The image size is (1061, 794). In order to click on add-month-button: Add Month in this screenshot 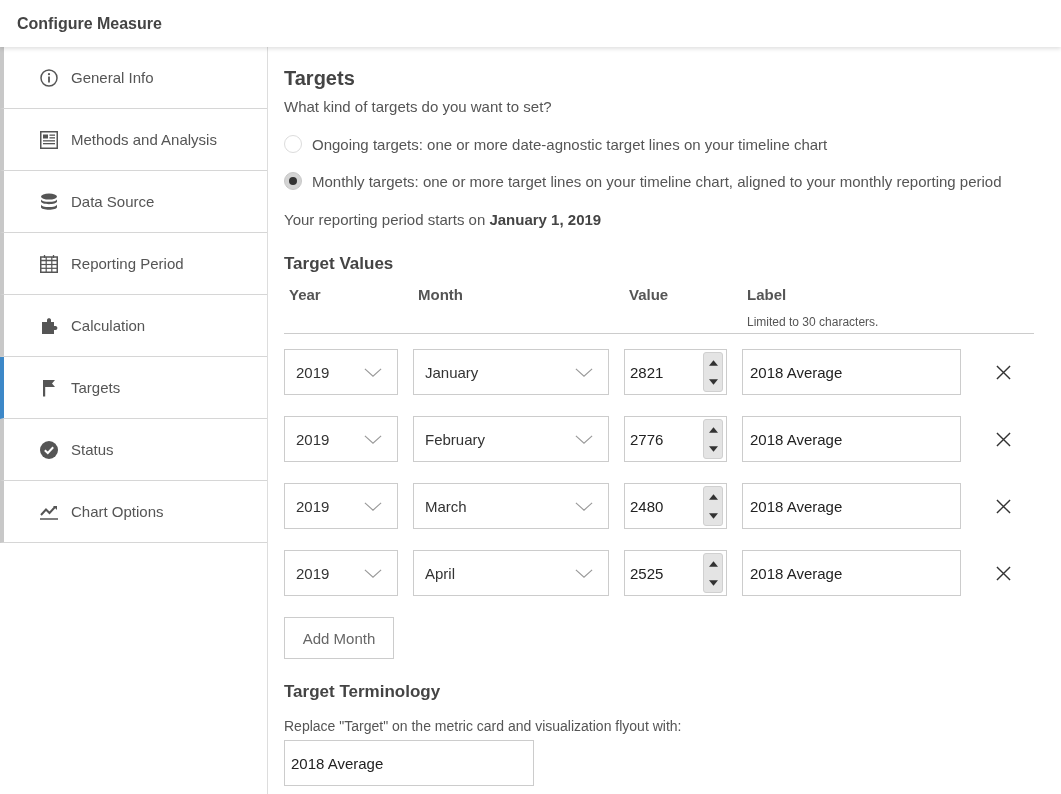, I will do `click(339, 638)`.